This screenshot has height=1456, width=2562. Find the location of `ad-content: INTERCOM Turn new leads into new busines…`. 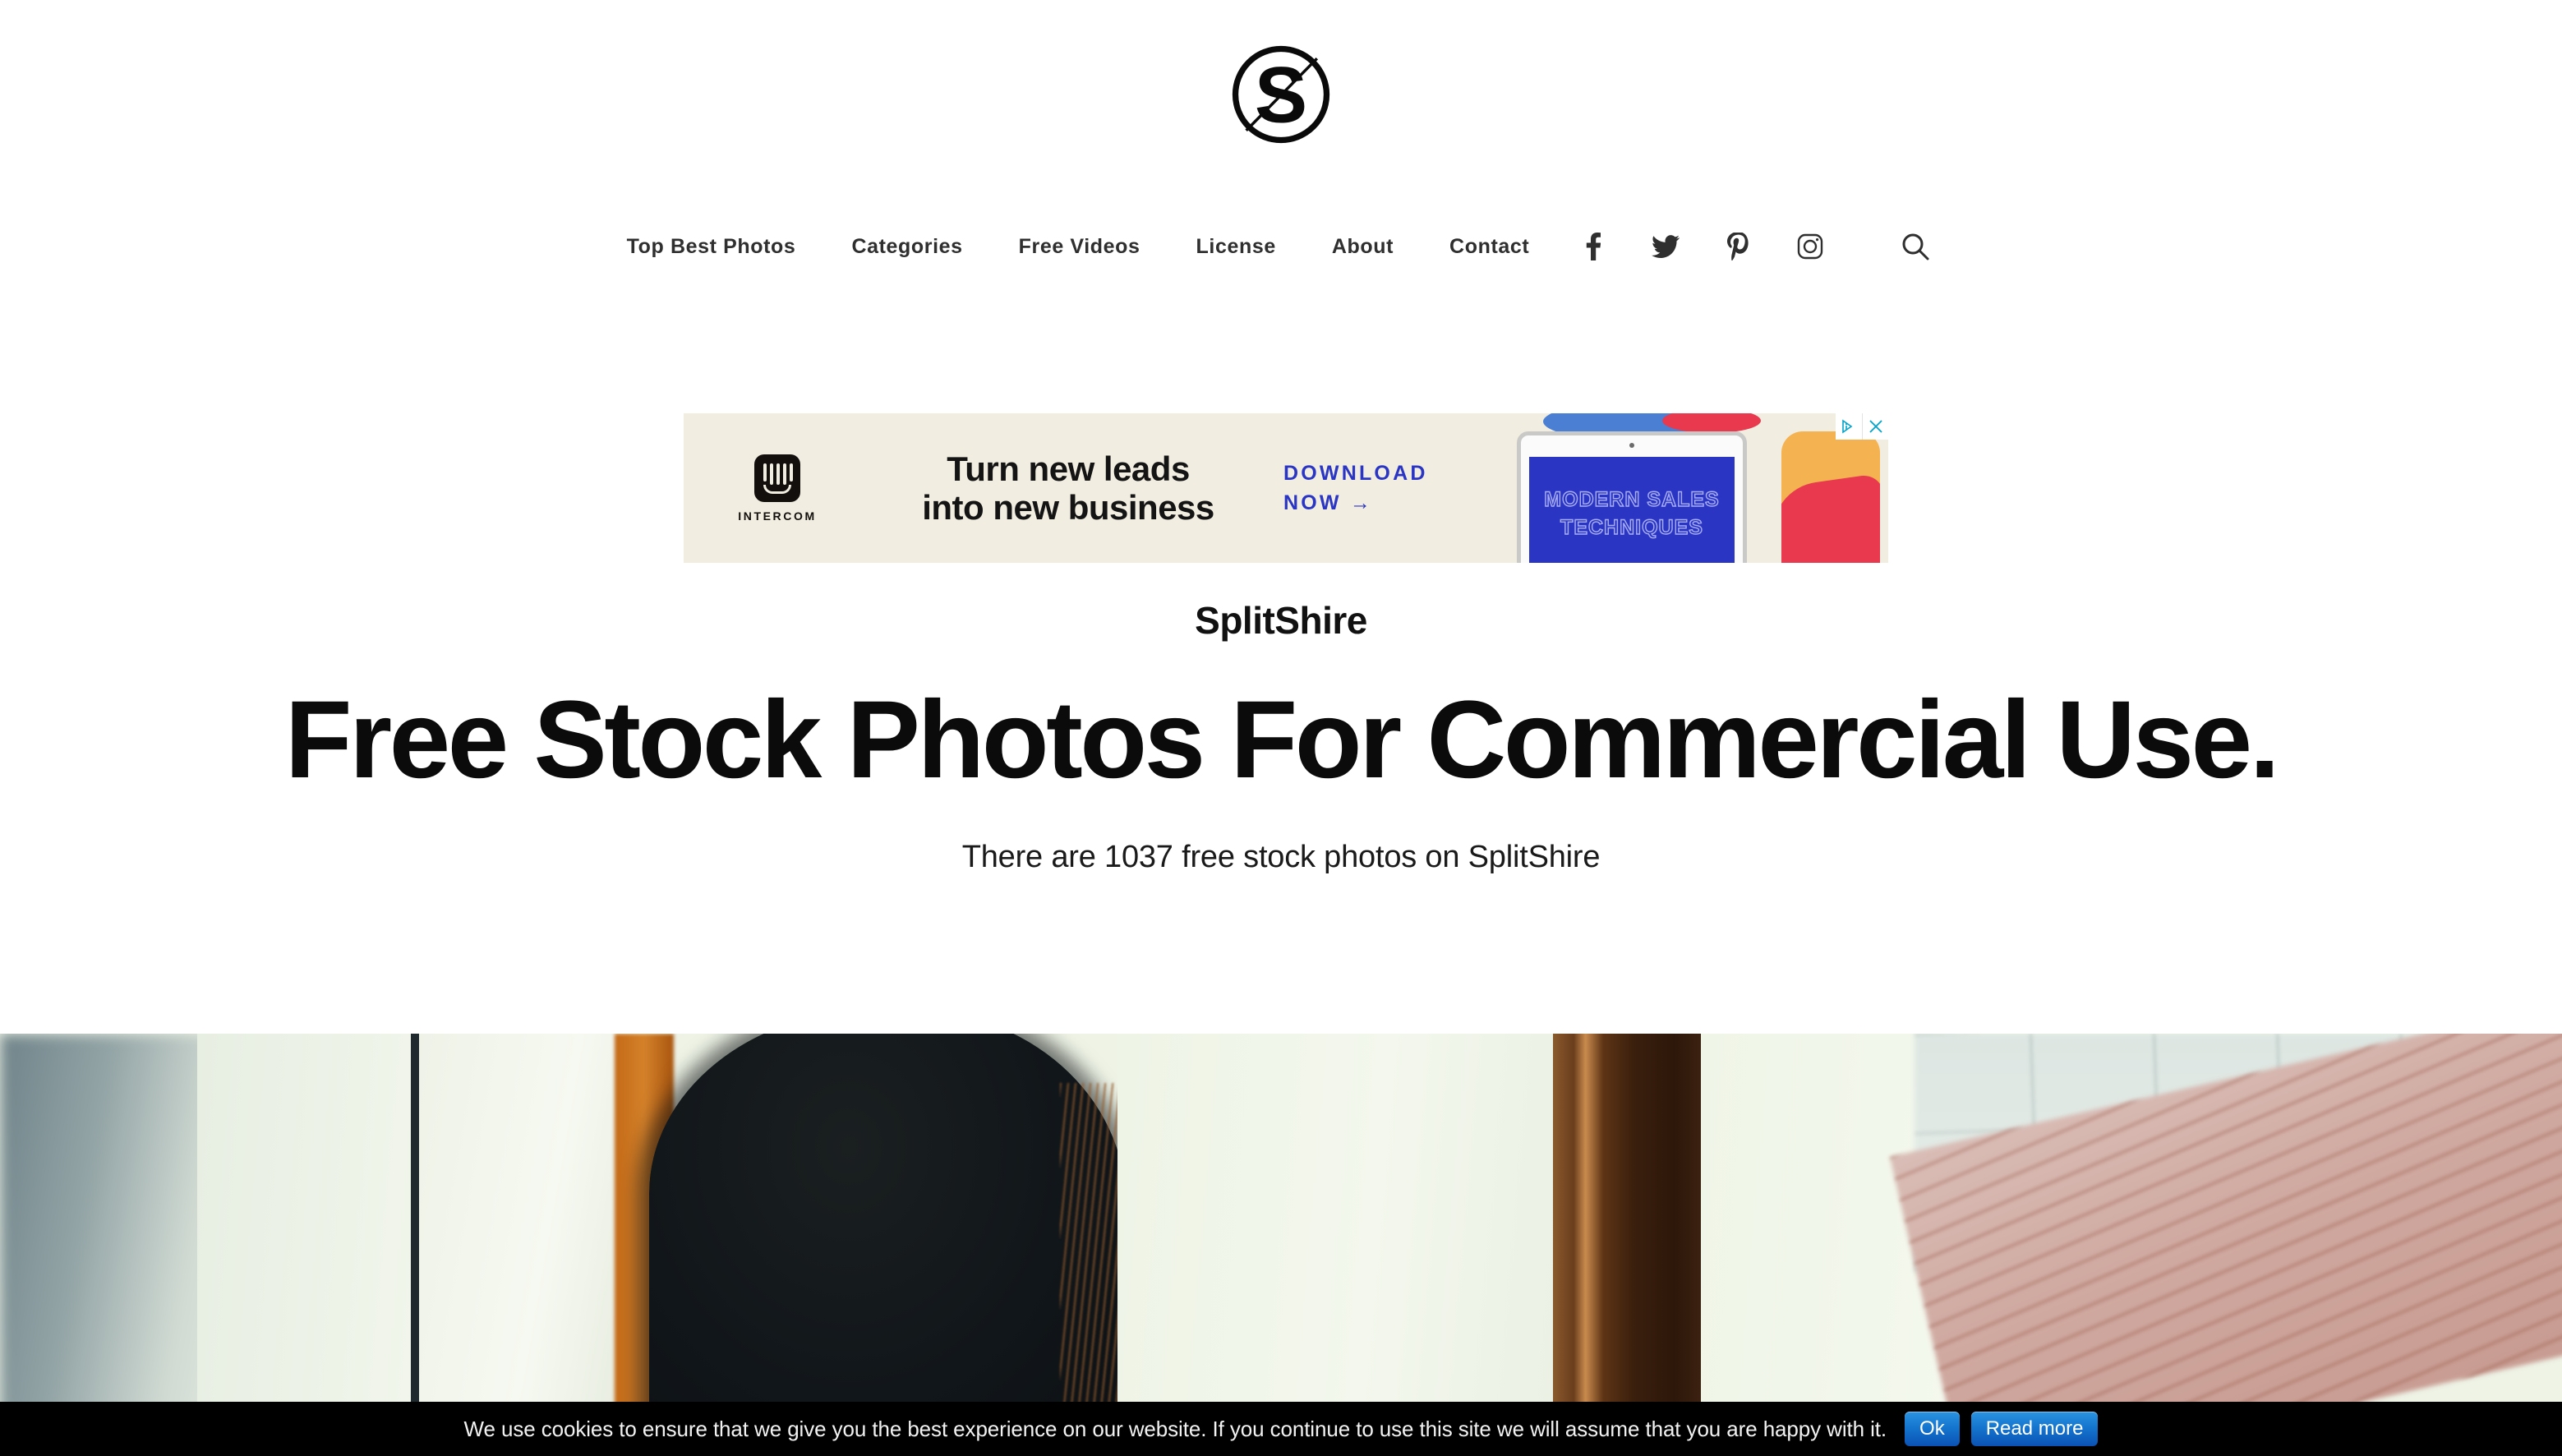

ad-content: INTERCOM Turn new leads into new busines… is located at coordinates (1286, 488).